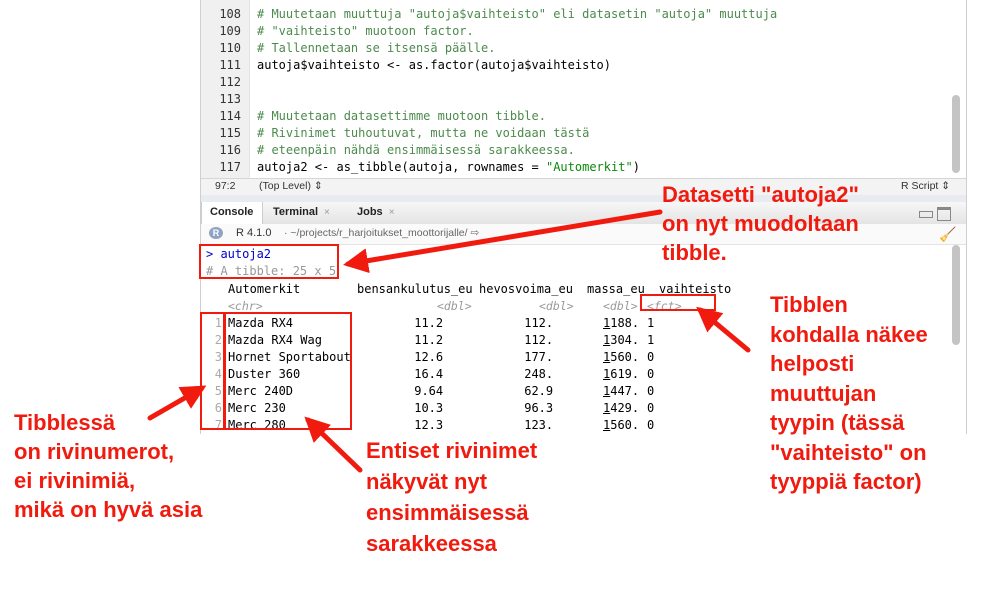 The image size is (990, 590). I want to click on row-bensankulutus: 16.4, so click(425, 374).